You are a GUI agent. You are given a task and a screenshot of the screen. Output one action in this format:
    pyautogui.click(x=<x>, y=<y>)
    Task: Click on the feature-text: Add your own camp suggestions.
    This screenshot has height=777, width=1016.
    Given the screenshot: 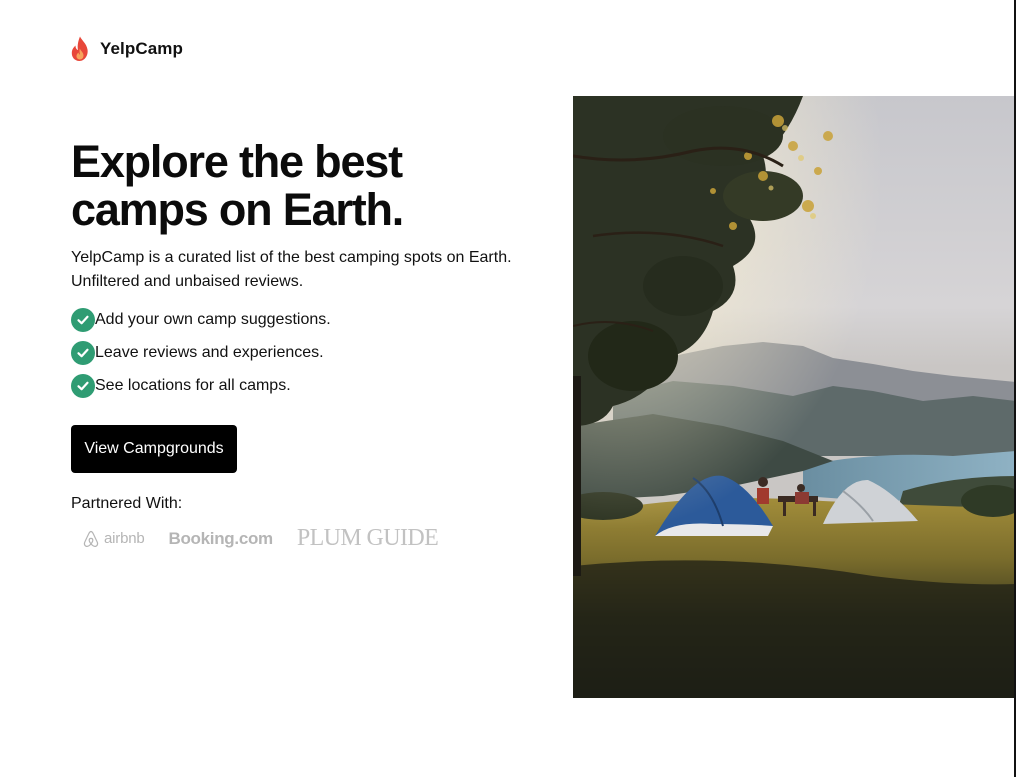 What is the action you would take?
    pyautogui.click(x=213, y=319)
    